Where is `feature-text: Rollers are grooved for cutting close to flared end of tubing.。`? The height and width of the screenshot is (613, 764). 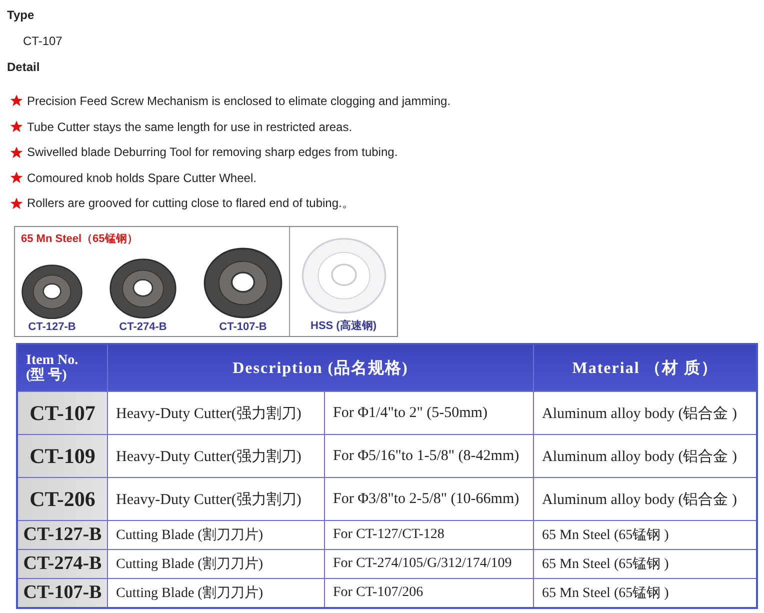
feature-text: Rollers are grooved for cutting close to flared end of tubing.。 is located at coordinates (190, 203).